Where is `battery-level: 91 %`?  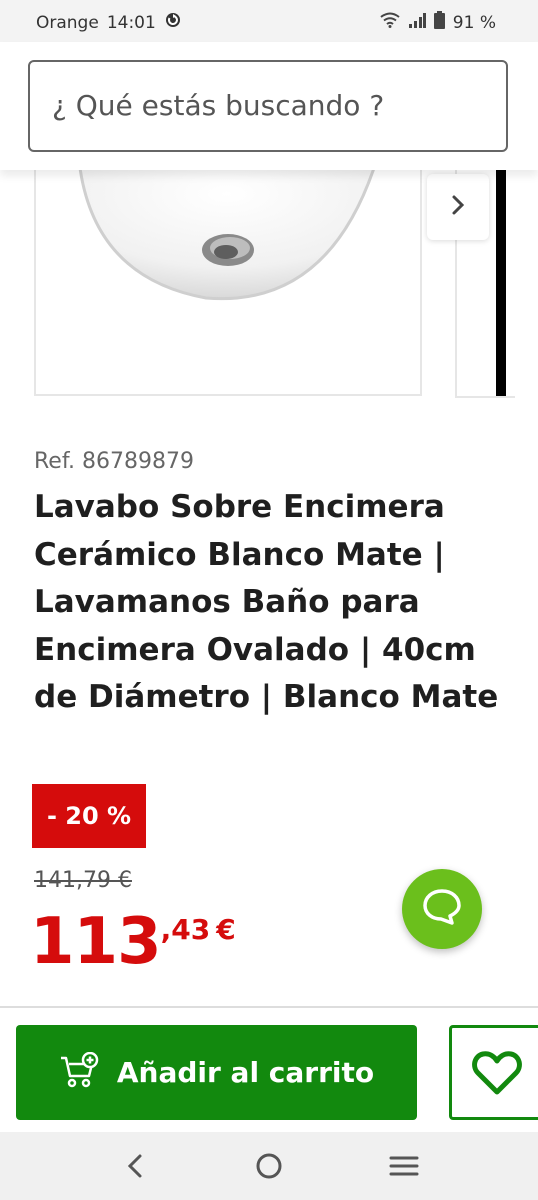
battery-level: 91 % is located at coordinates (474, 22).